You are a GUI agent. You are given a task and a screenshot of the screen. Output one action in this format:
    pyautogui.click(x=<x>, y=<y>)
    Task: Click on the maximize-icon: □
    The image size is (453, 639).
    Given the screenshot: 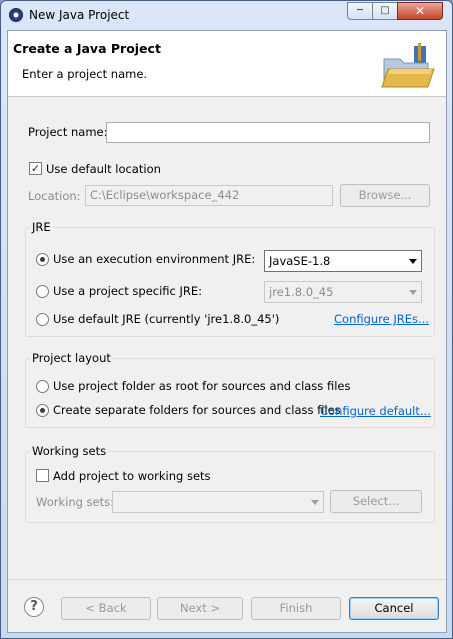 What is the action you would take?
    pyautogui.click(x=385, y=10)
    